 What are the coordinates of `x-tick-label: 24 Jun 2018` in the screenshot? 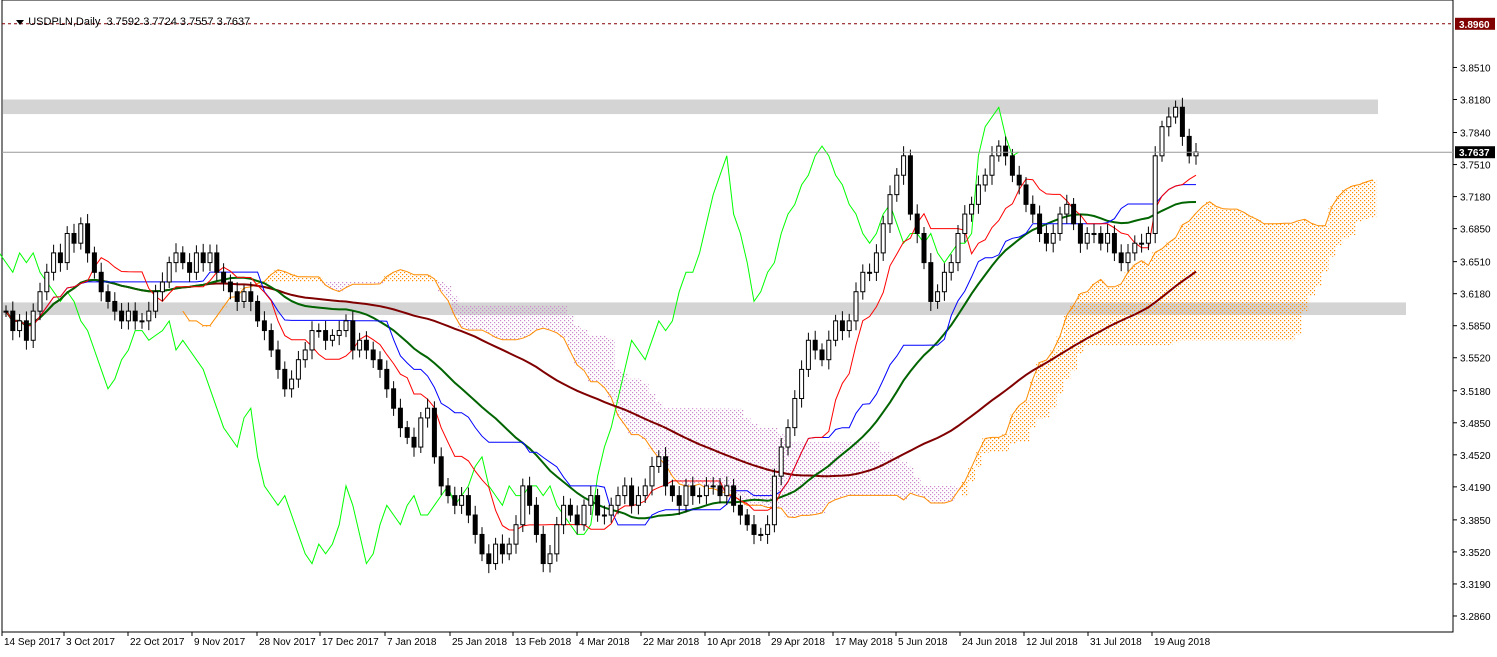 It's located at (989, 642).